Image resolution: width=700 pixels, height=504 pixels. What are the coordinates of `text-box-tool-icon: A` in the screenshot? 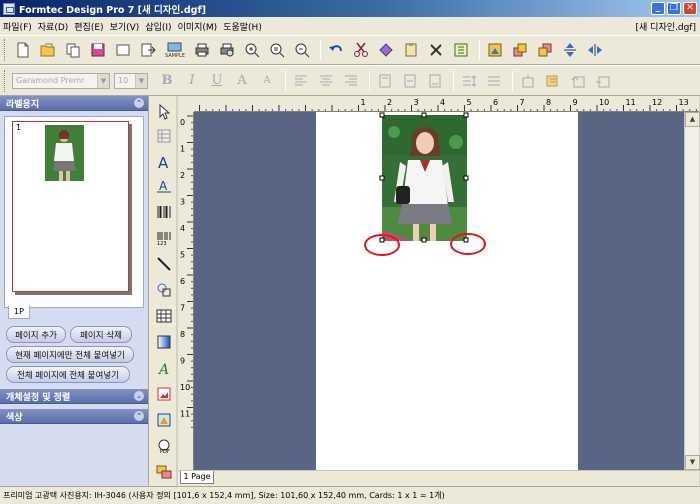 It's located at (164, 186).